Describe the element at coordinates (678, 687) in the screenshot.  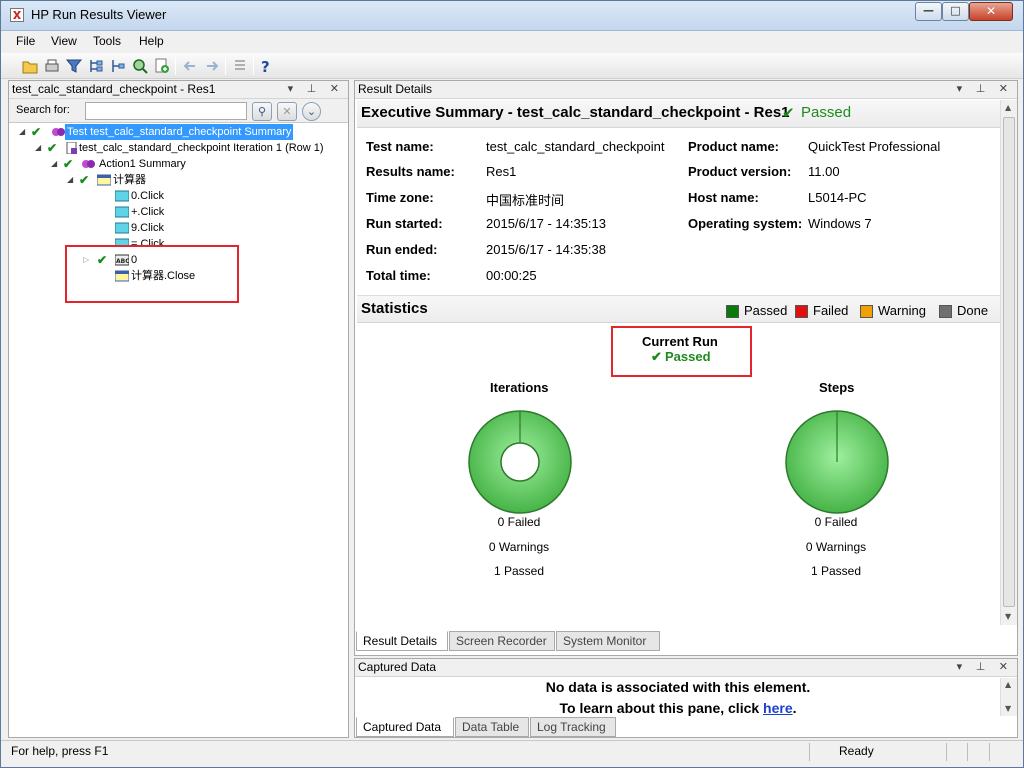
I see `no-data-message: No data is associated with this element.` at that location.